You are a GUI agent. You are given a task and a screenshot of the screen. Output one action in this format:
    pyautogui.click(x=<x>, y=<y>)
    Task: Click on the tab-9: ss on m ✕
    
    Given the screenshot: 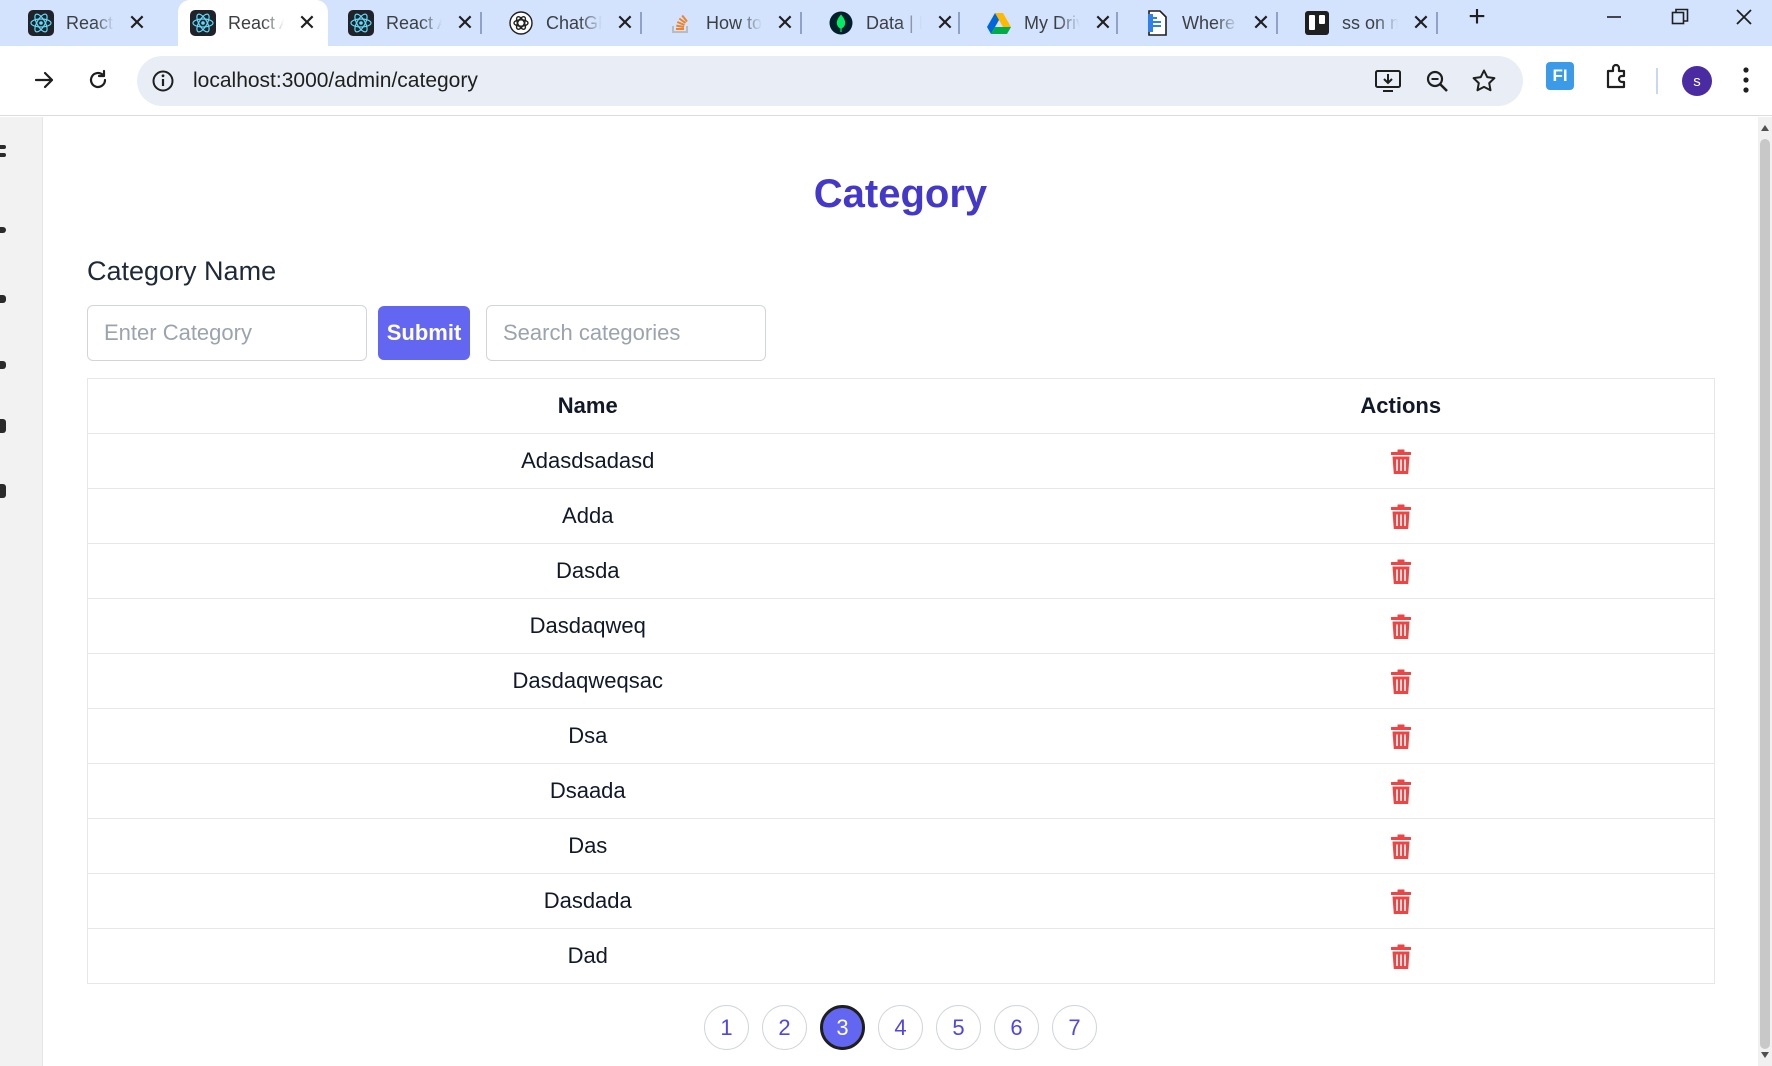 What is the action you would take?
    pyautogui.click(x=1367, y=23)
    